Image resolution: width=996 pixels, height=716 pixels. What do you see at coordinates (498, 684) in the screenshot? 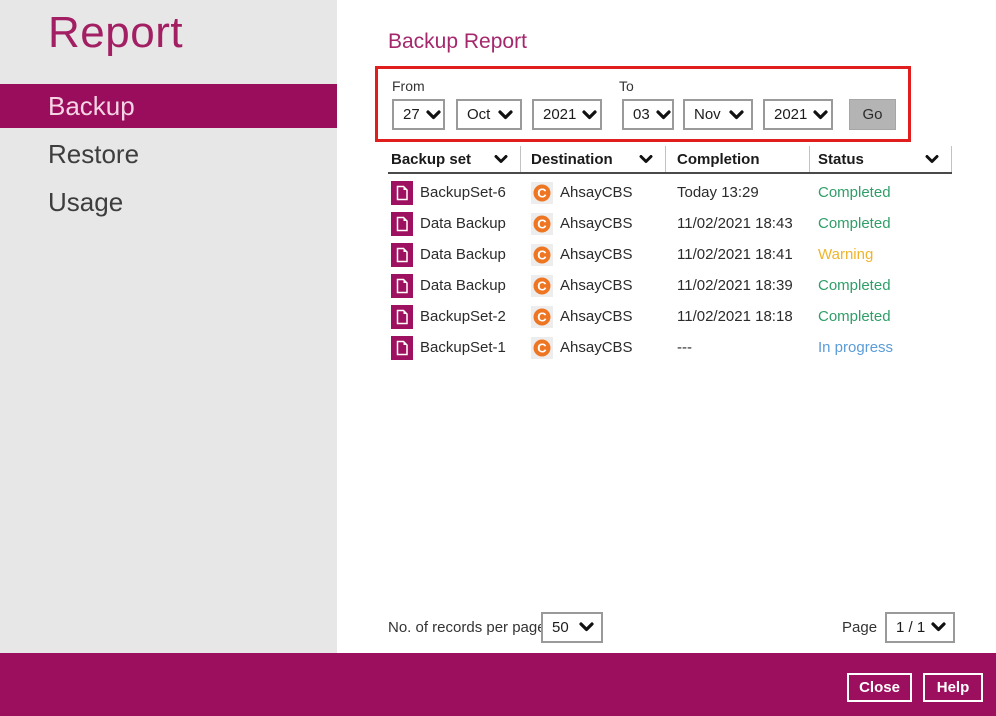
I see `footer-bar: Close Help` at bounding box center [498, 684].